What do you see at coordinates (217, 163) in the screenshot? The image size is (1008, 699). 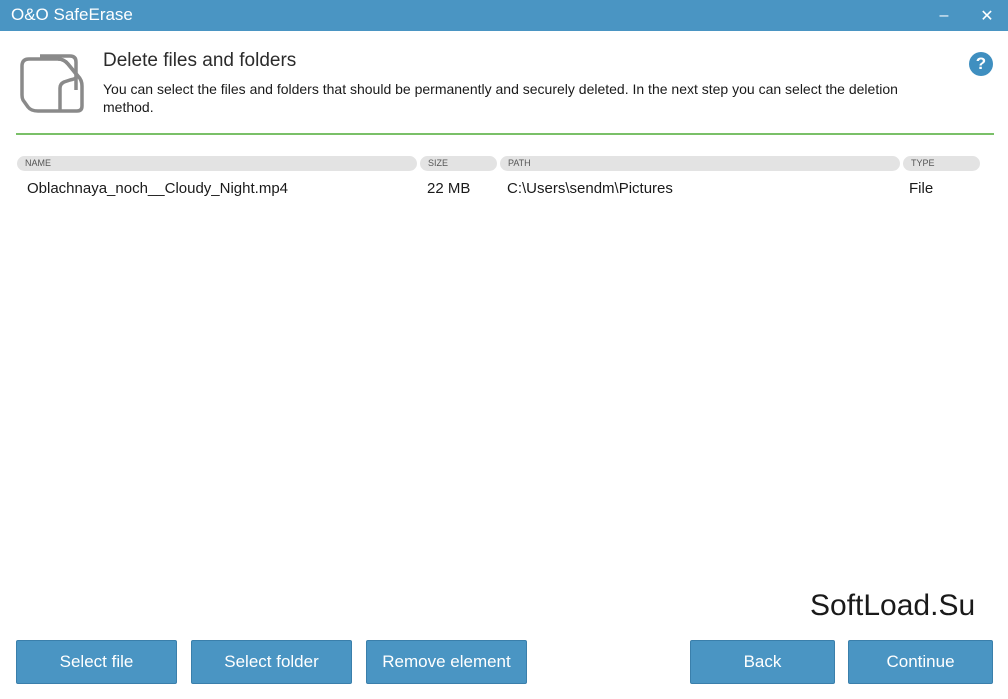 I see `column-header-name: NAME` at bounding box center [217, 163].